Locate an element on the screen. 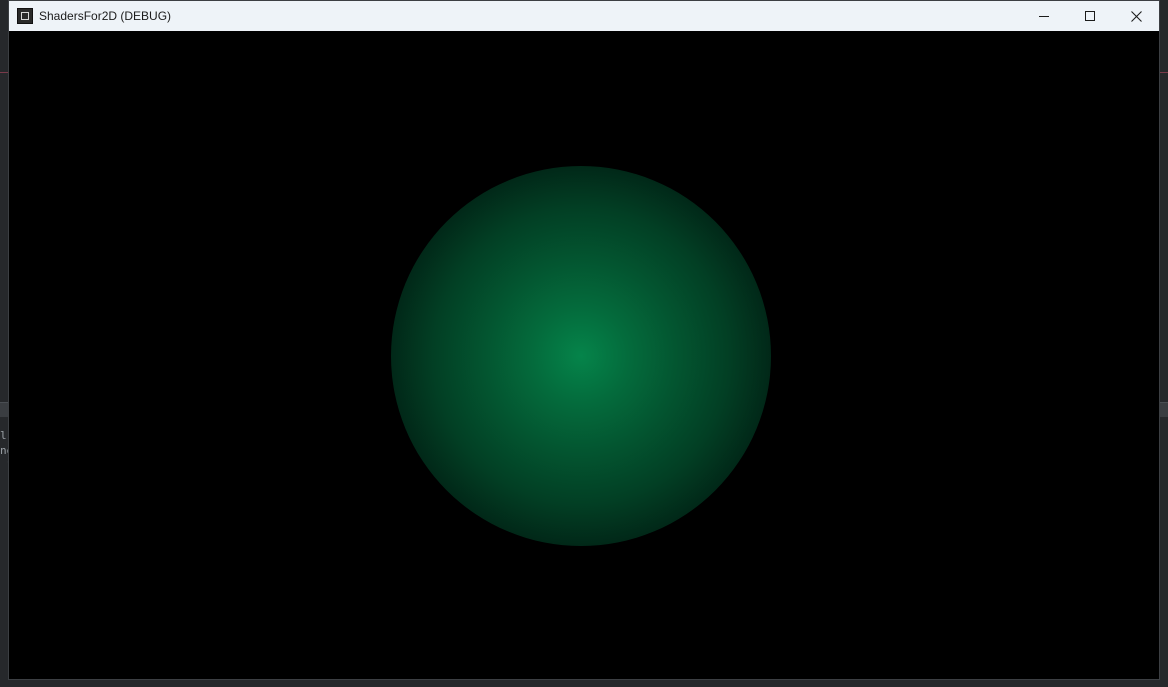 This screenshot has width=1168, height=687. code-fragment: lr is located at coordinates (4, 435).